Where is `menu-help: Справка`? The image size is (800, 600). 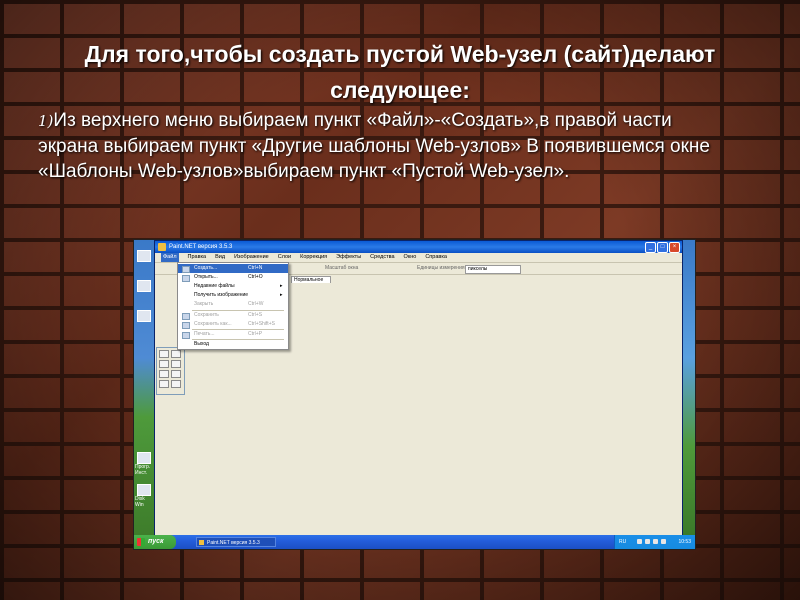
menu-help: Справка is located at coordinates (436, 257).